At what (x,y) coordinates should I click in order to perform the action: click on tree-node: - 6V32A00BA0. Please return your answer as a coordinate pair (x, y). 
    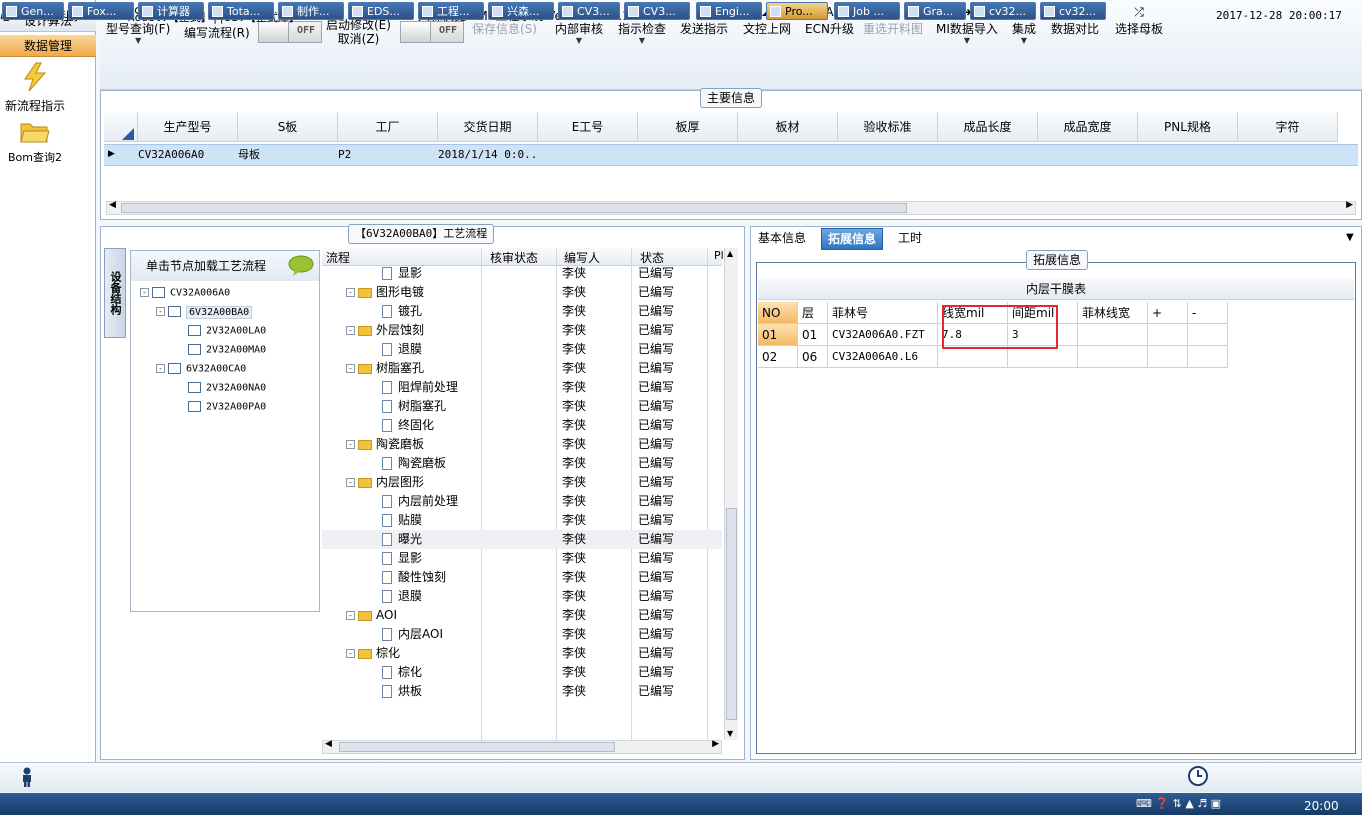
    Looking at the image, I should click on (204, 312).